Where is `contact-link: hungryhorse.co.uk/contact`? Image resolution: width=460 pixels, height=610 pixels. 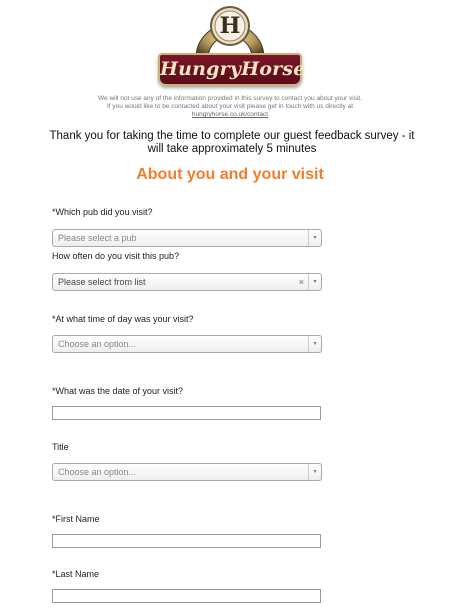
contact-link: hungryhorse.co.uk/contact is located at coordinates (230, 115).